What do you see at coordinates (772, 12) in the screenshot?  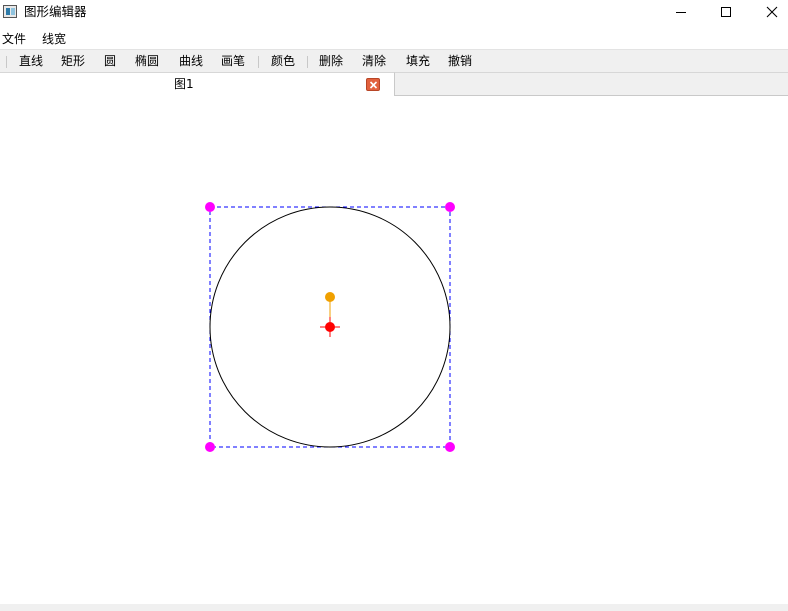 I see `close-icon` at bounding box center [772, 12].